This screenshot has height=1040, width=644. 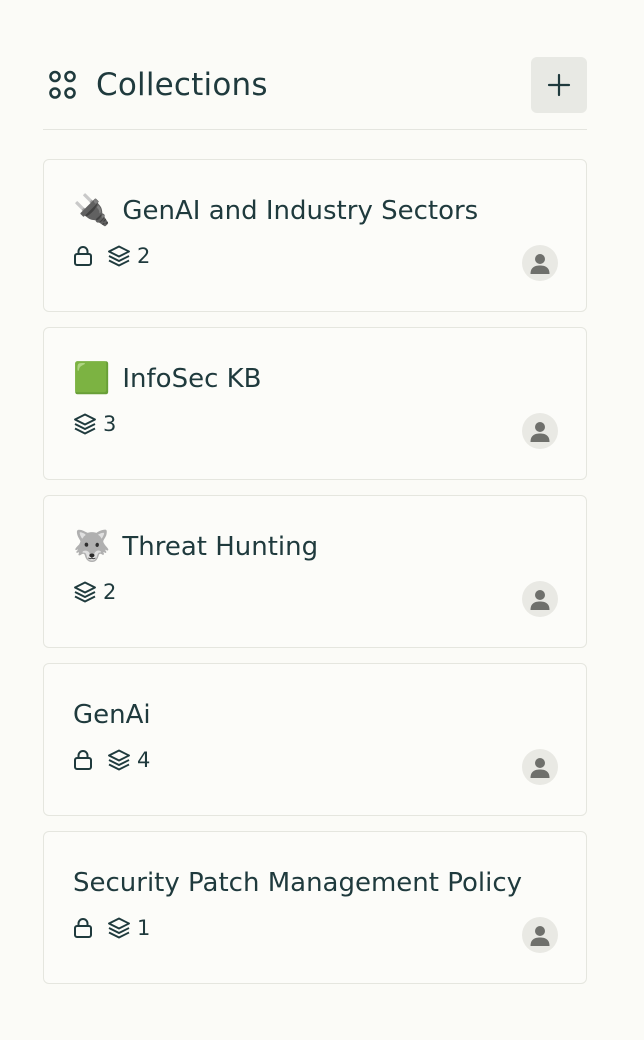 I want to click on collections-icon, so click(x=63, y=85).